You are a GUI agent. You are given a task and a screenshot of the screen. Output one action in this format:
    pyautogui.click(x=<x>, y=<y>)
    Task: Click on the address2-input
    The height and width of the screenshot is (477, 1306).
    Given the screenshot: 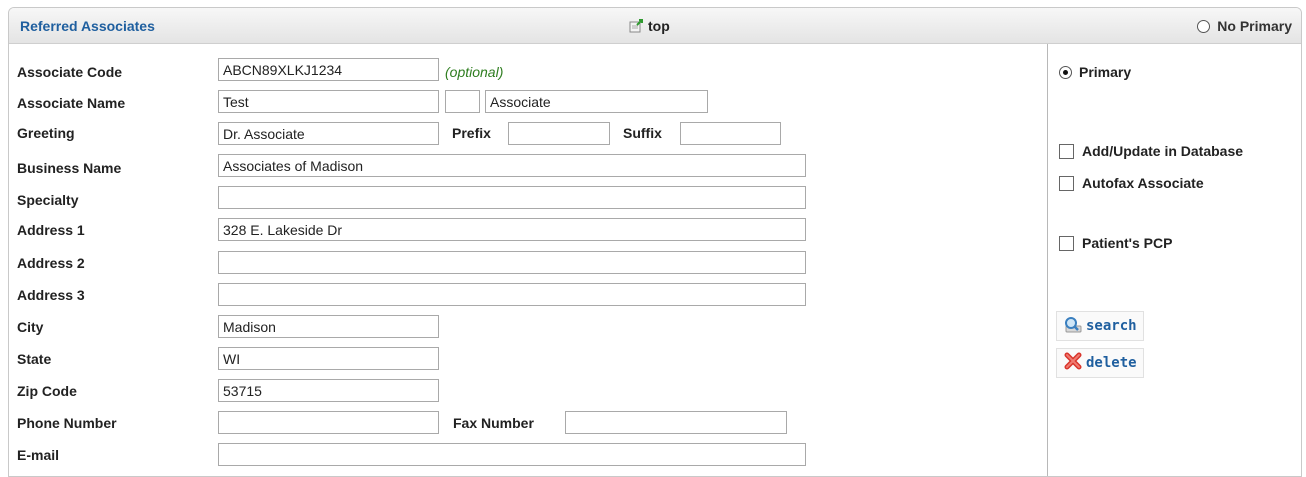 What is the action you would take?
    pyautogui.click(x=512, y=262)
    